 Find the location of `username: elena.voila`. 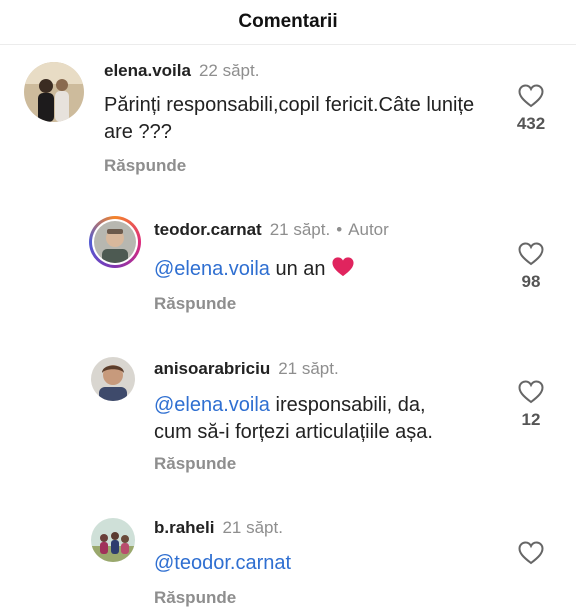

username: elena.voila is located at coordinates (147, 70).